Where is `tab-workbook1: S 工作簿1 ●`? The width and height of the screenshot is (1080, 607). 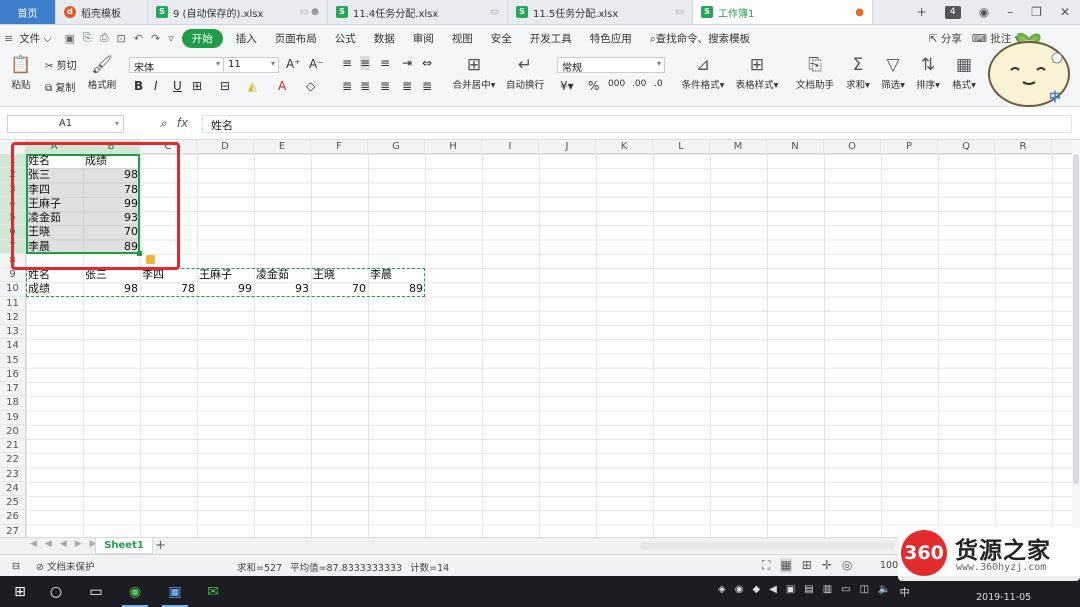
tab-workbook1: S 工作簿1 ● is located at coordinates (783, 12).